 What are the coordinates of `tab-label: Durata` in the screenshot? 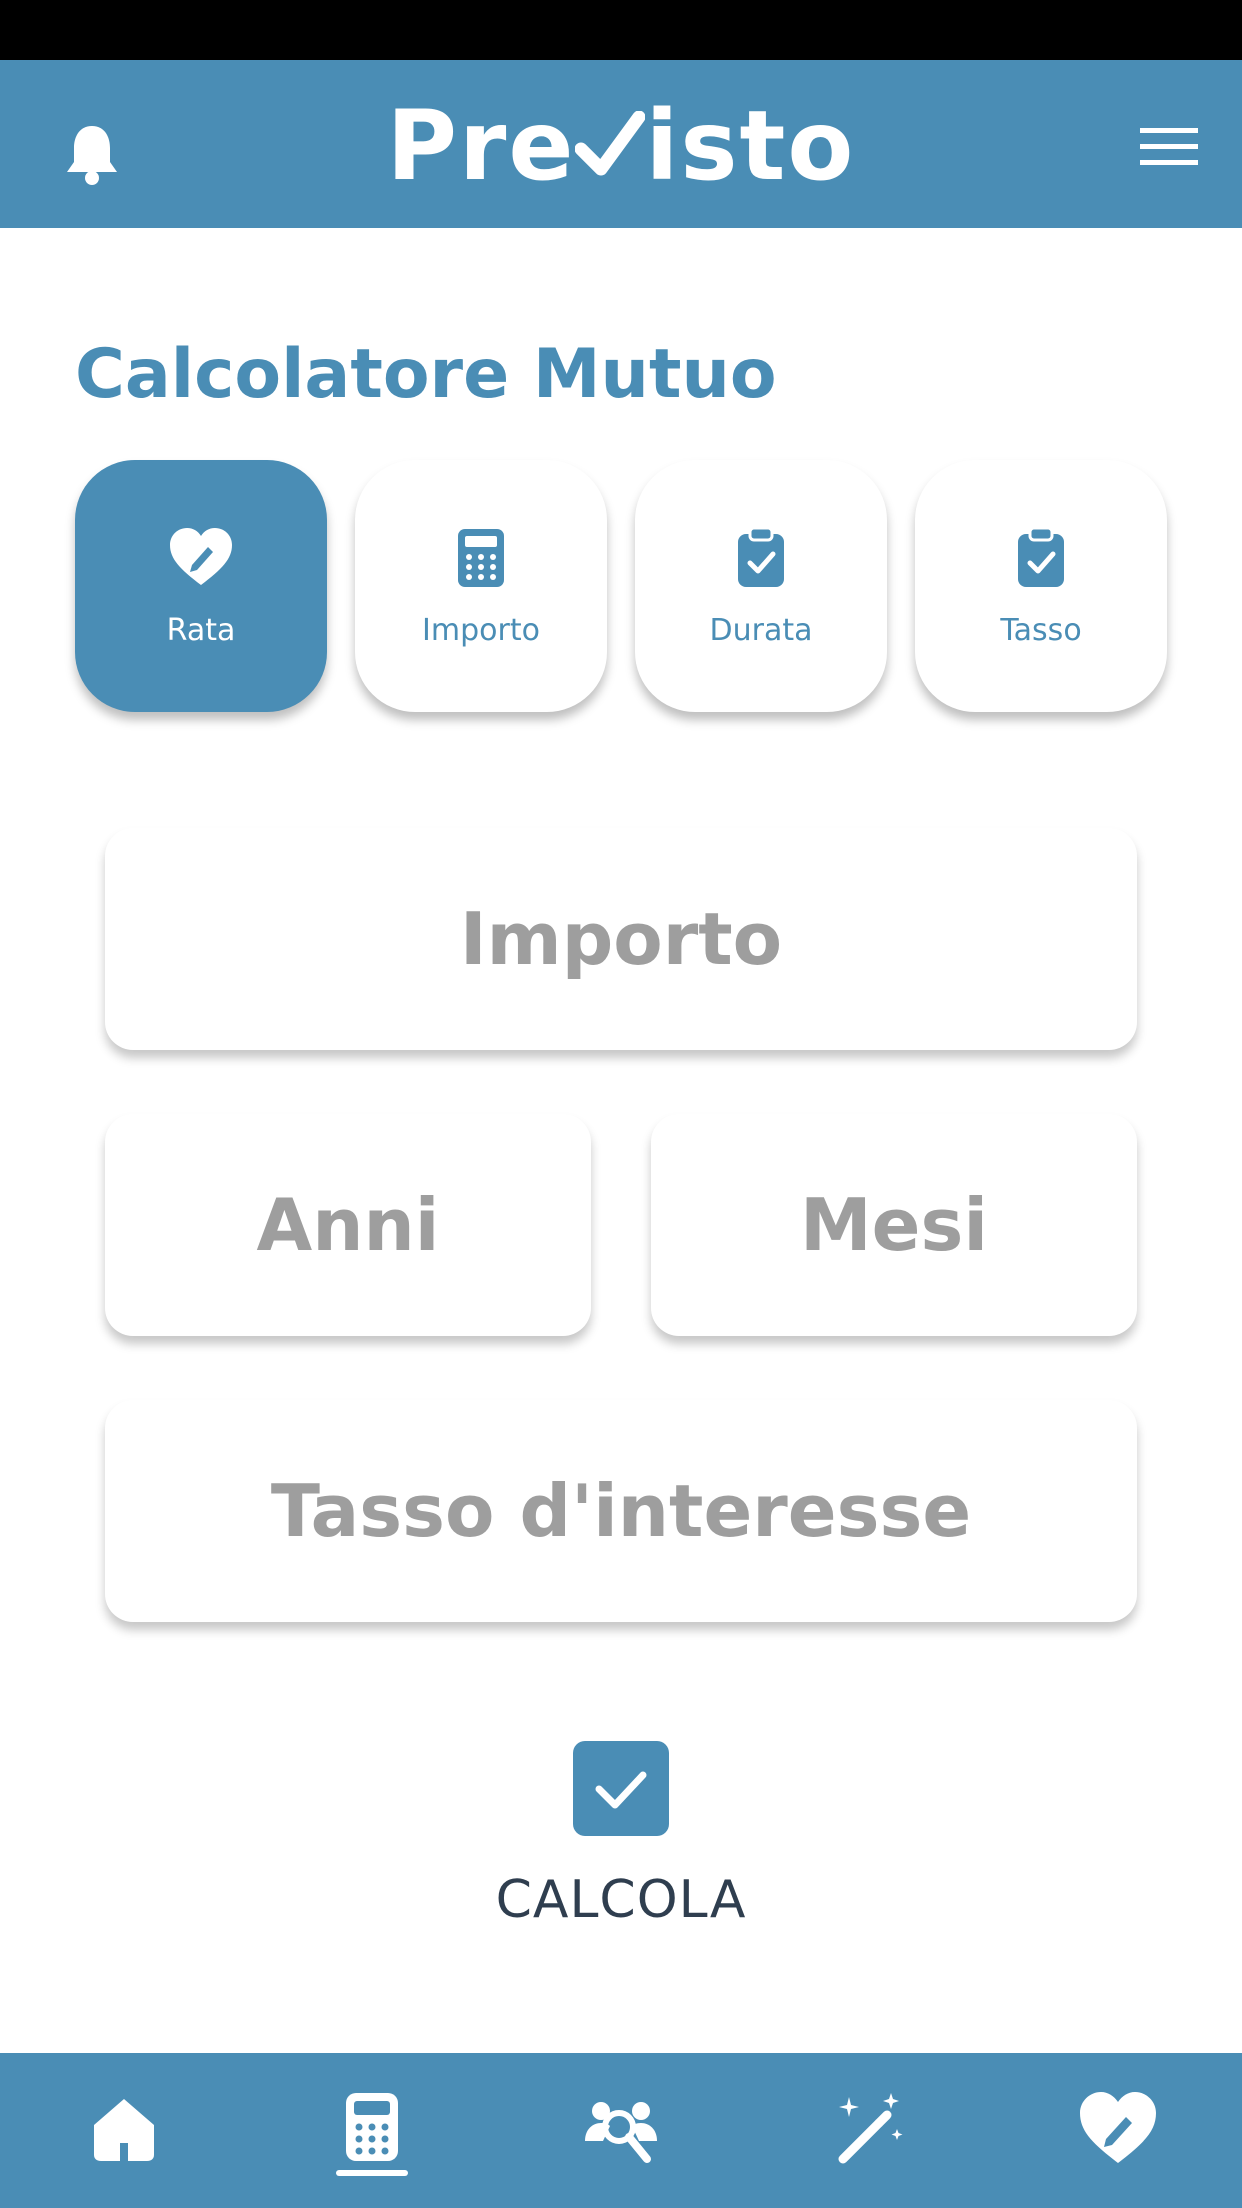 It's located at (761, 630).